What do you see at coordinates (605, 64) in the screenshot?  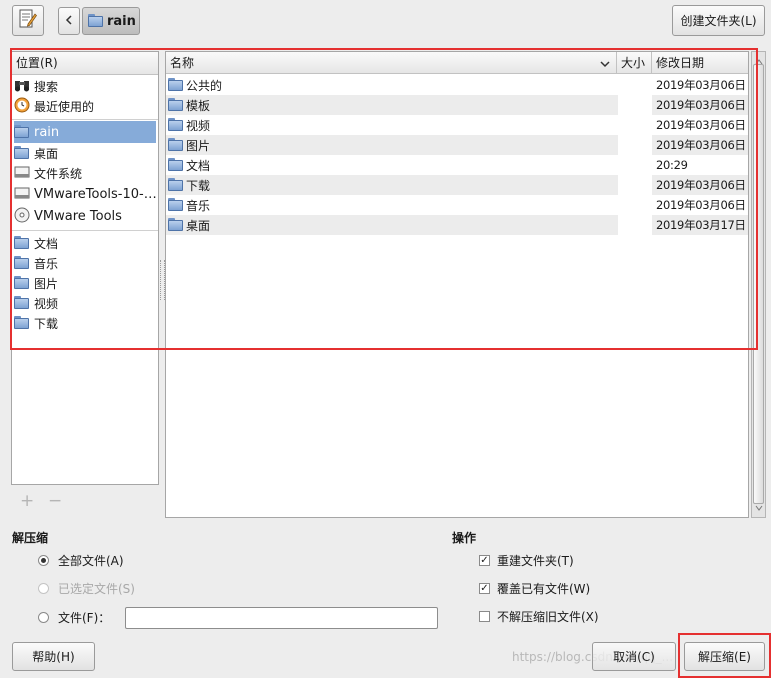 I see `sort-chevron-down-icon` at bounding box center [605, 64].